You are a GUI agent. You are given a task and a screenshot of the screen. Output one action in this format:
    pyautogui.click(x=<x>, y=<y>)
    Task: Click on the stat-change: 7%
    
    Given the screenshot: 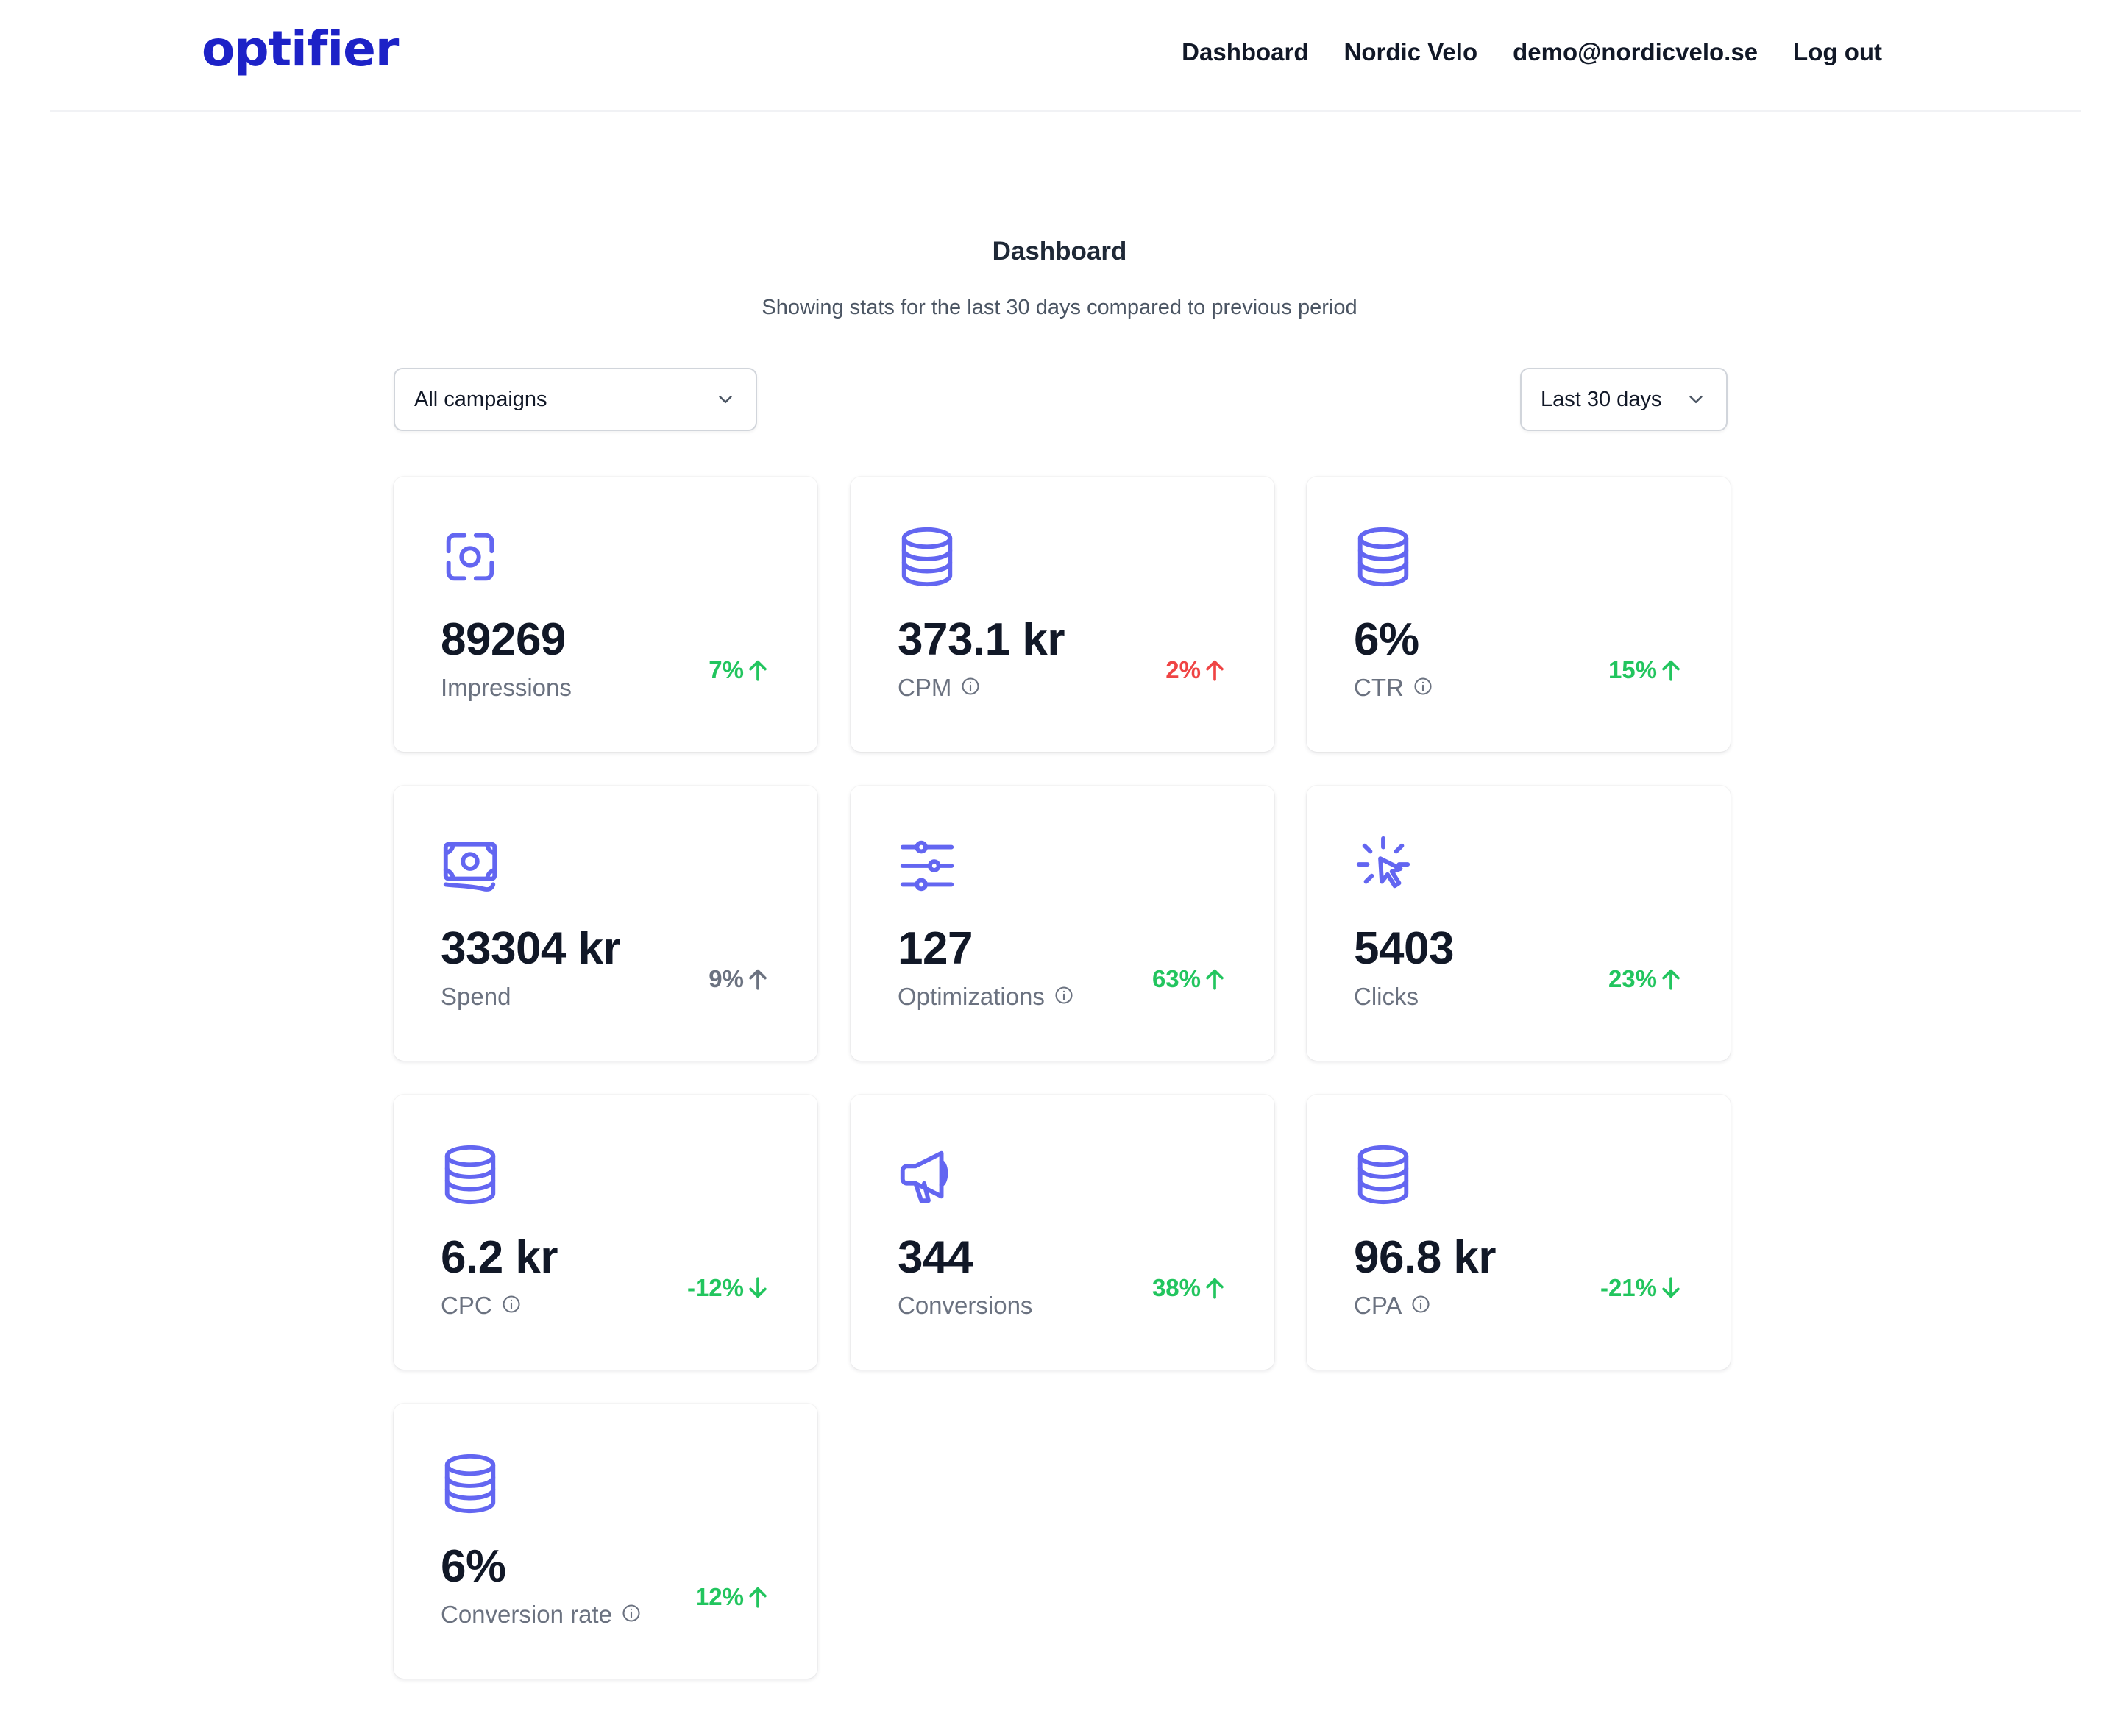 What is the action you would take?
    pyautogui.click(x=739, y=670)
    